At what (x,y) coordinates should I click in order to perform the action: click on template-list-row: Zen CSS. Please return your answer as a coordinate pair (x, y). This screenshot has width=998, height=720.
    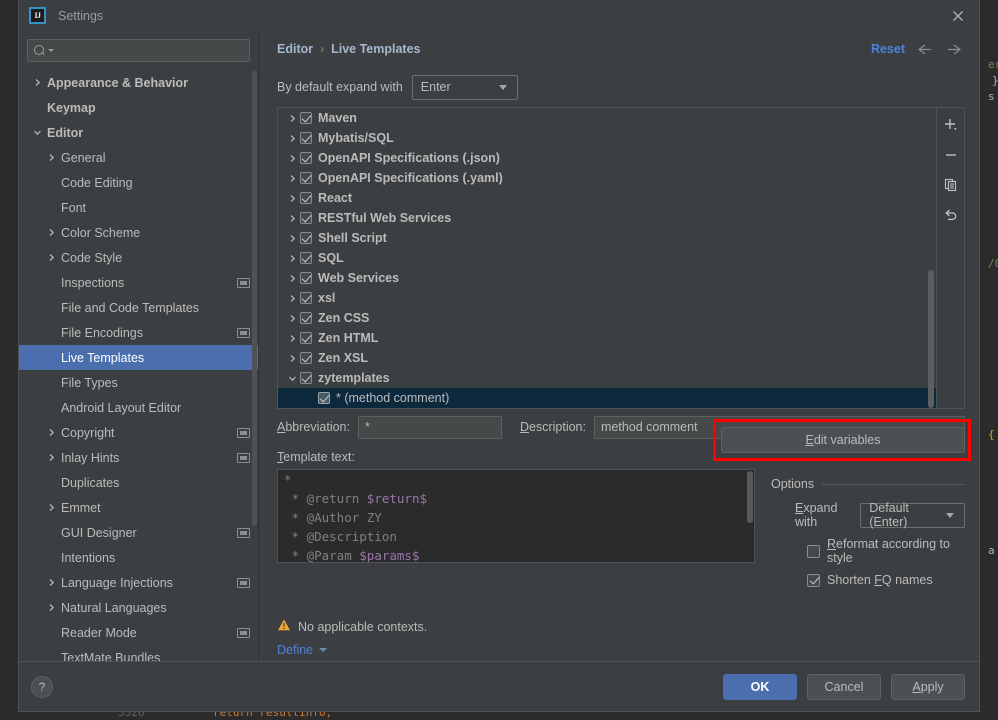
    Looking at the image, I should click on (607, 318).